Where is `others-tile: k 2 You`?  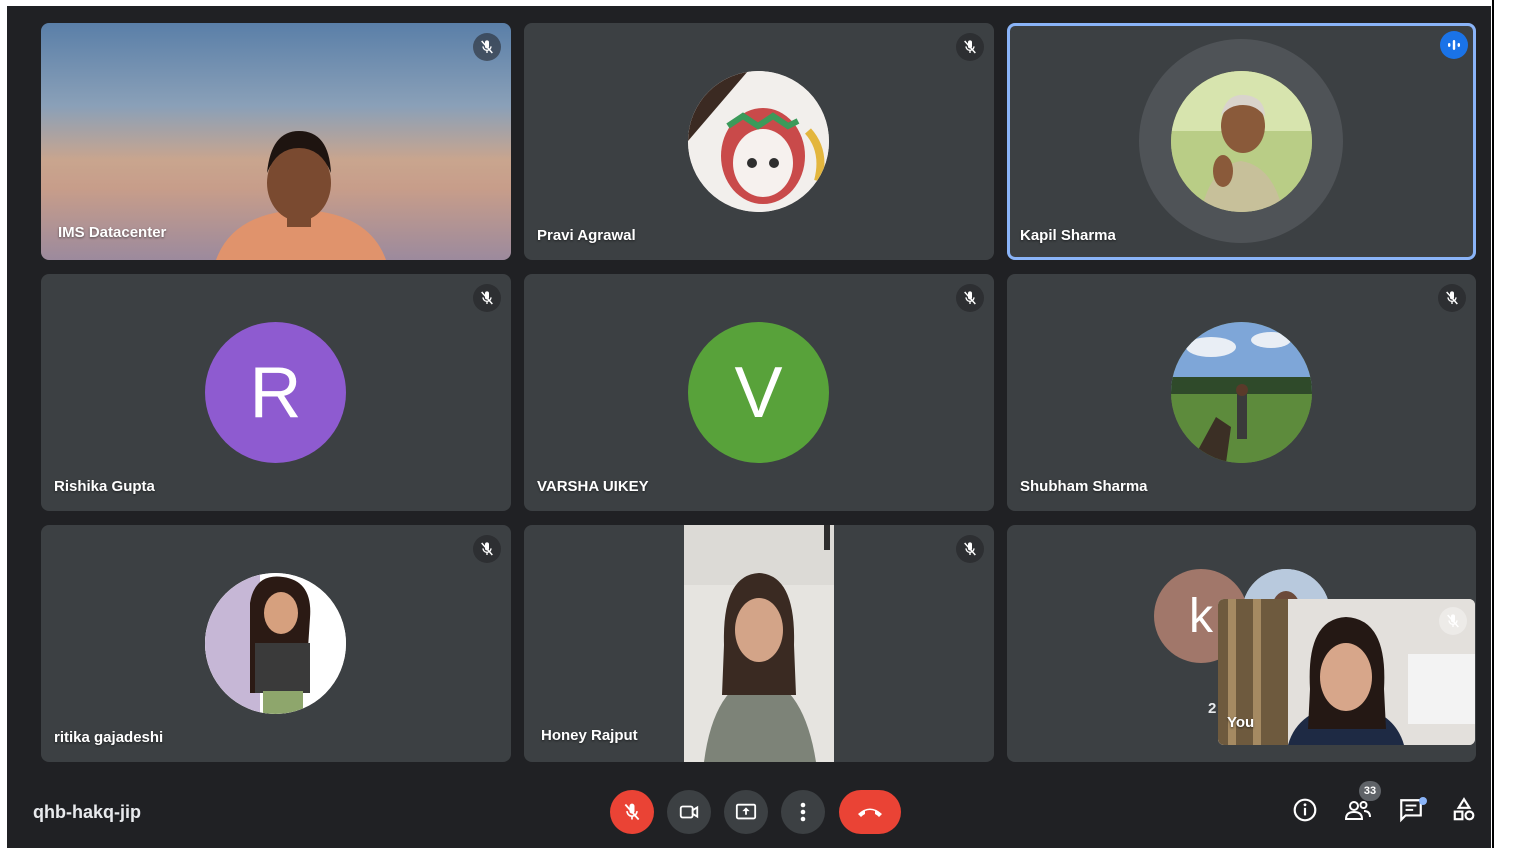
others-tile: k 2 You is located at coordinates (1241, 643).